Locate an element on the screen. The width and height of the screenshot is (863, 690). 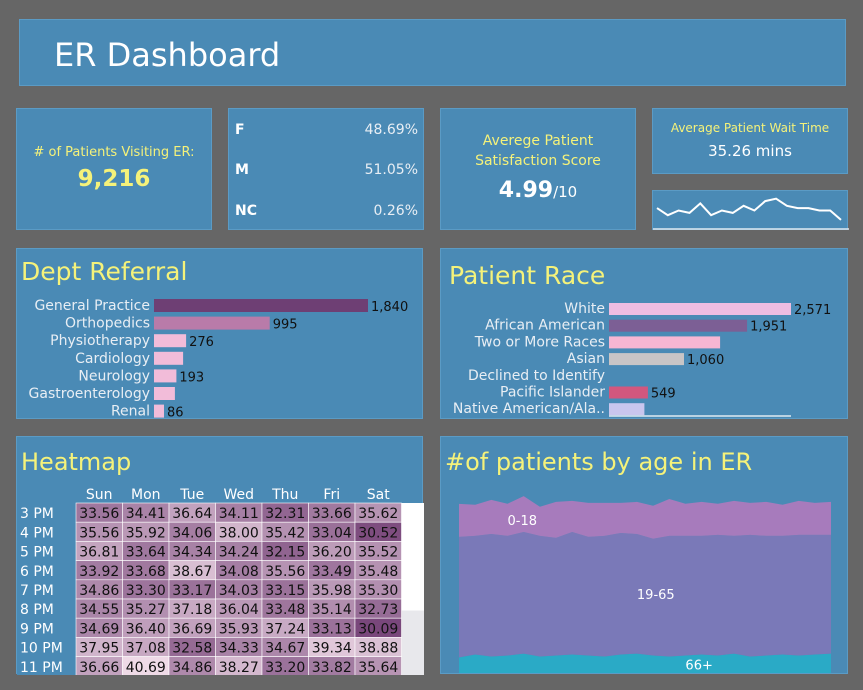
heatmap-row-label: 7 PM is located at coordinates (37, 591).